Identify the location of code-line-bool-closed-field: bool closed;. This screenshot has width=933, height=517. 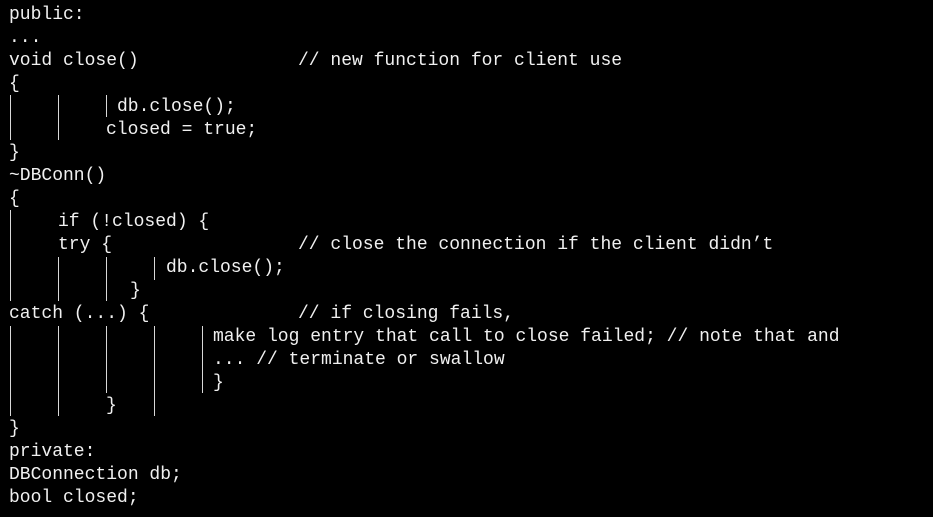
(74, 498).